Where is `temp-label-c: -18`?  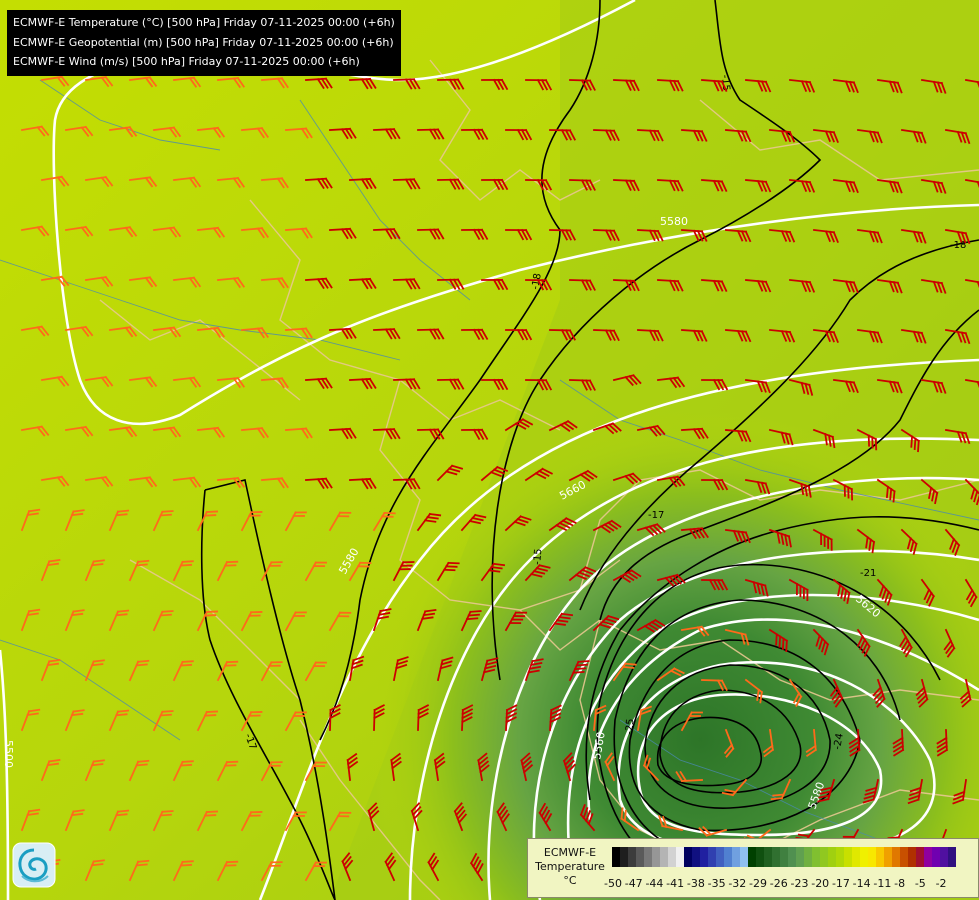 temp-label-c: -18 is located at coordinates (958, 245).